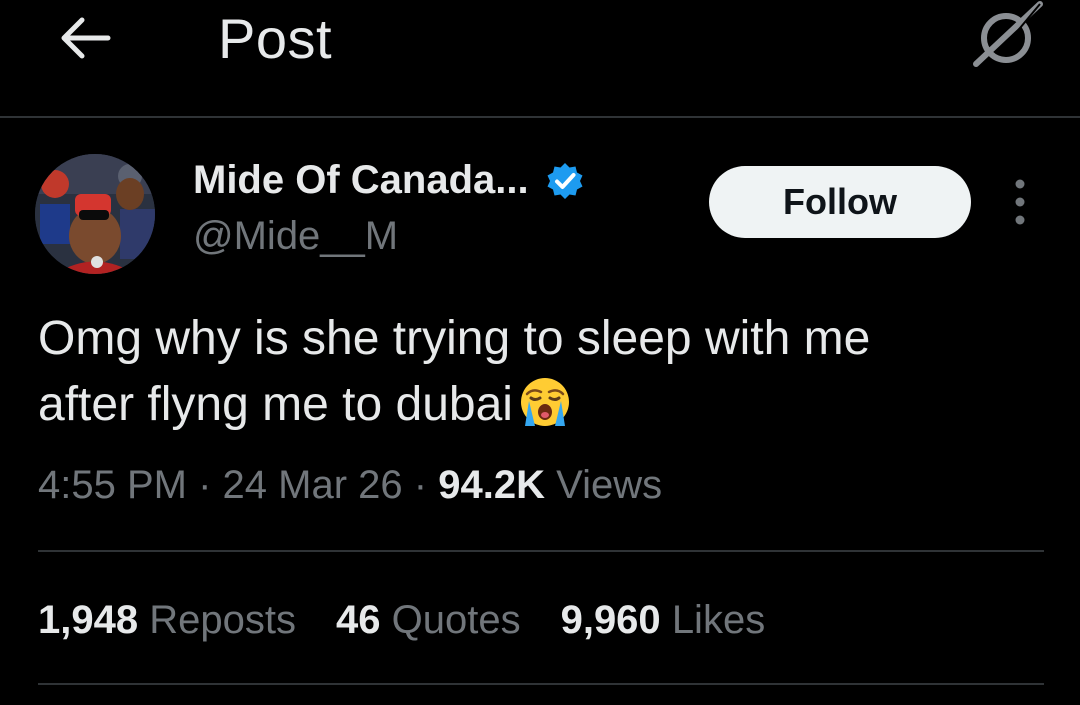 The height and width of the screenshot is (705, 1080). Describe the element at coordinates (610, 620) in the screenshot. I see `likes-count: 9,960` at that location.